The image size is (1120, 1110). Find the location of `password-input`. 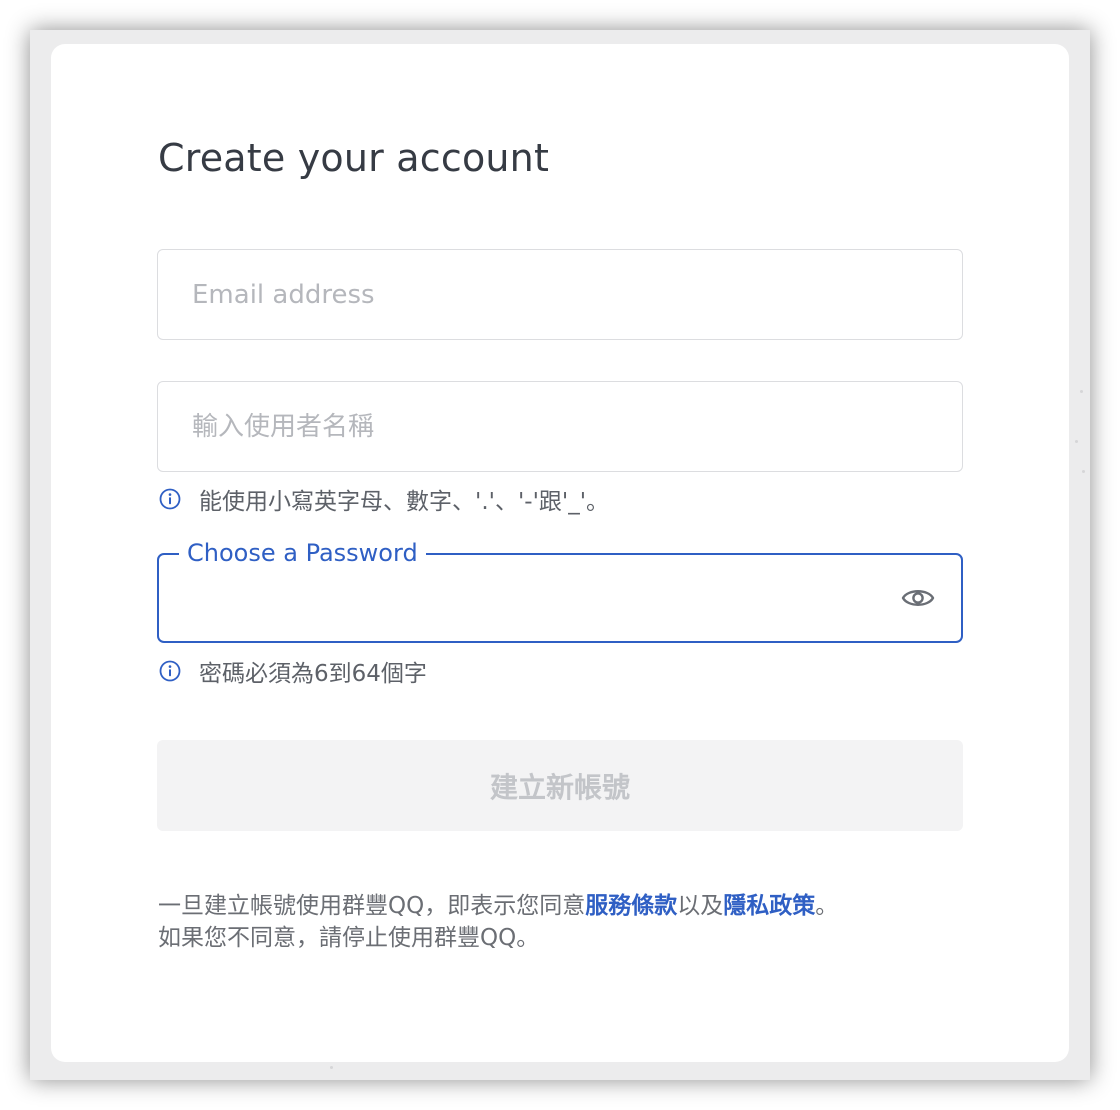

password-input is located at coordinates (560, 598).